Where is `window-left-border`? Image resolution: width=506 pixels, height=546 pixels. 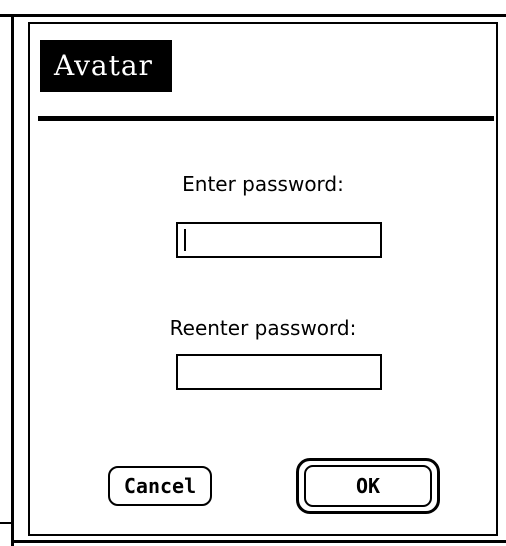
window-left-border is located at coordinates (12, 280).